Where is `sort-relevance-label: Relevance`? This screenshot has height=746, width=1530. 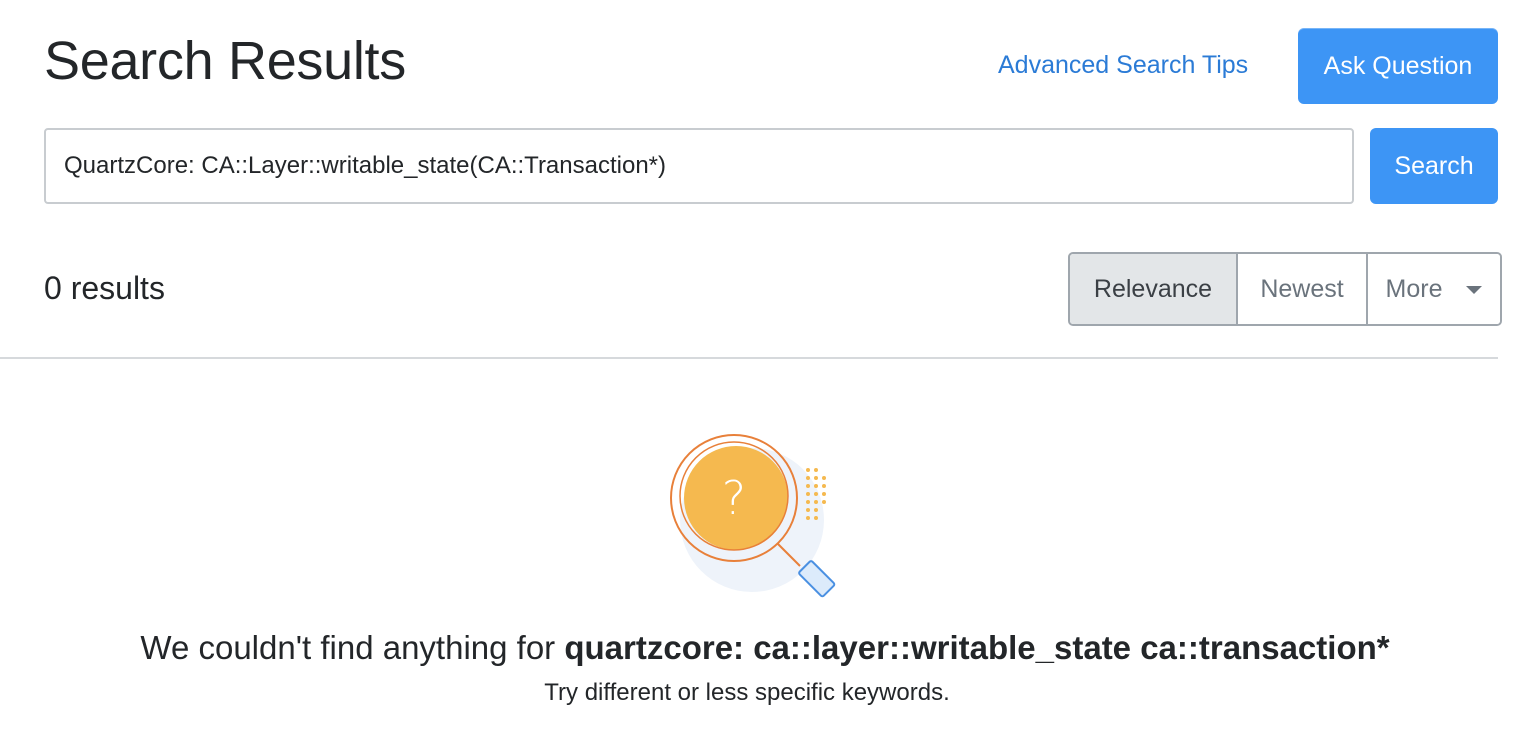 sort-relevance-label: Relevance is located at coordinates (1153, 288).